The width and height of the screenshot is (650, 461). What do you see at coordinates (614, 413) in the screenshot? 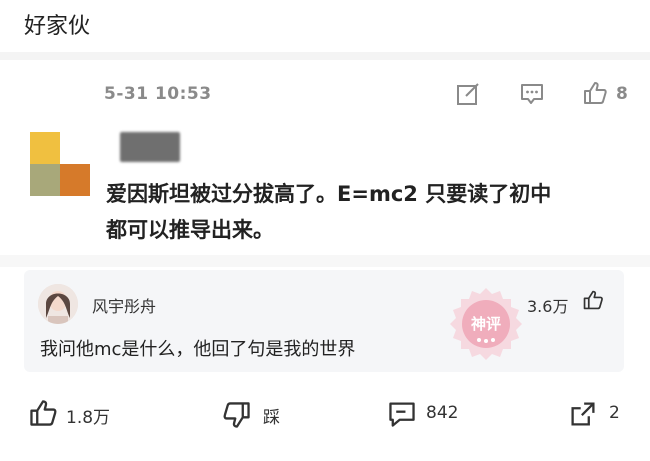
I see `share-count: 2` at bounding box center [614, 413].